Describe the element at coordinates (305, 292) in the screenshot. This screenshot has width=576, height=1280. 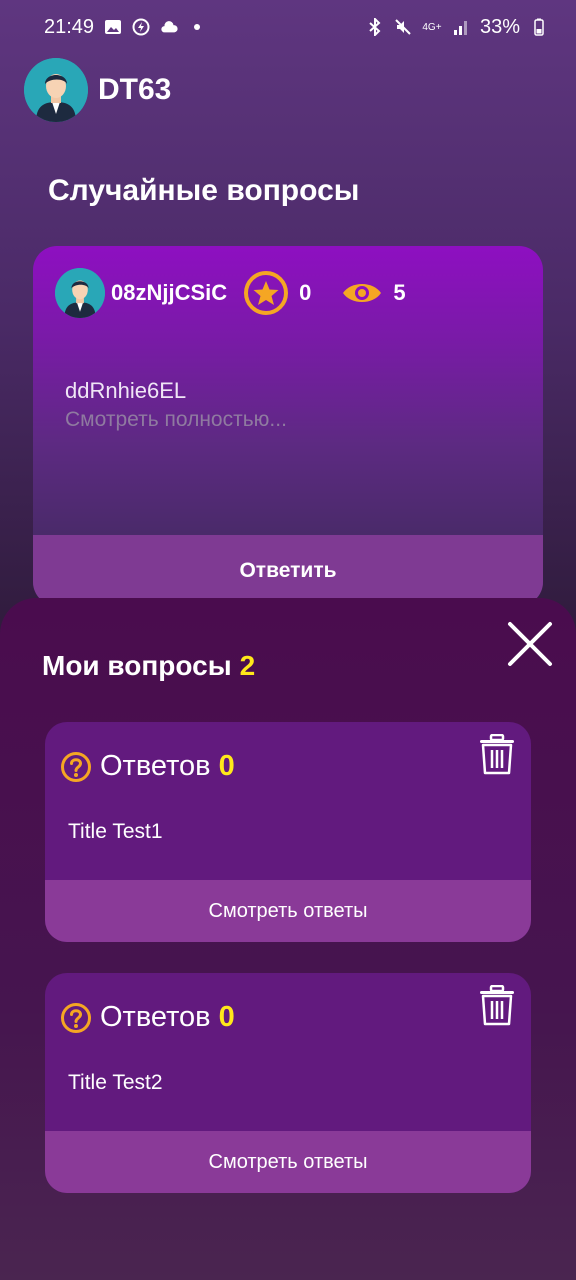
I see `stars-count: 0` at that location.